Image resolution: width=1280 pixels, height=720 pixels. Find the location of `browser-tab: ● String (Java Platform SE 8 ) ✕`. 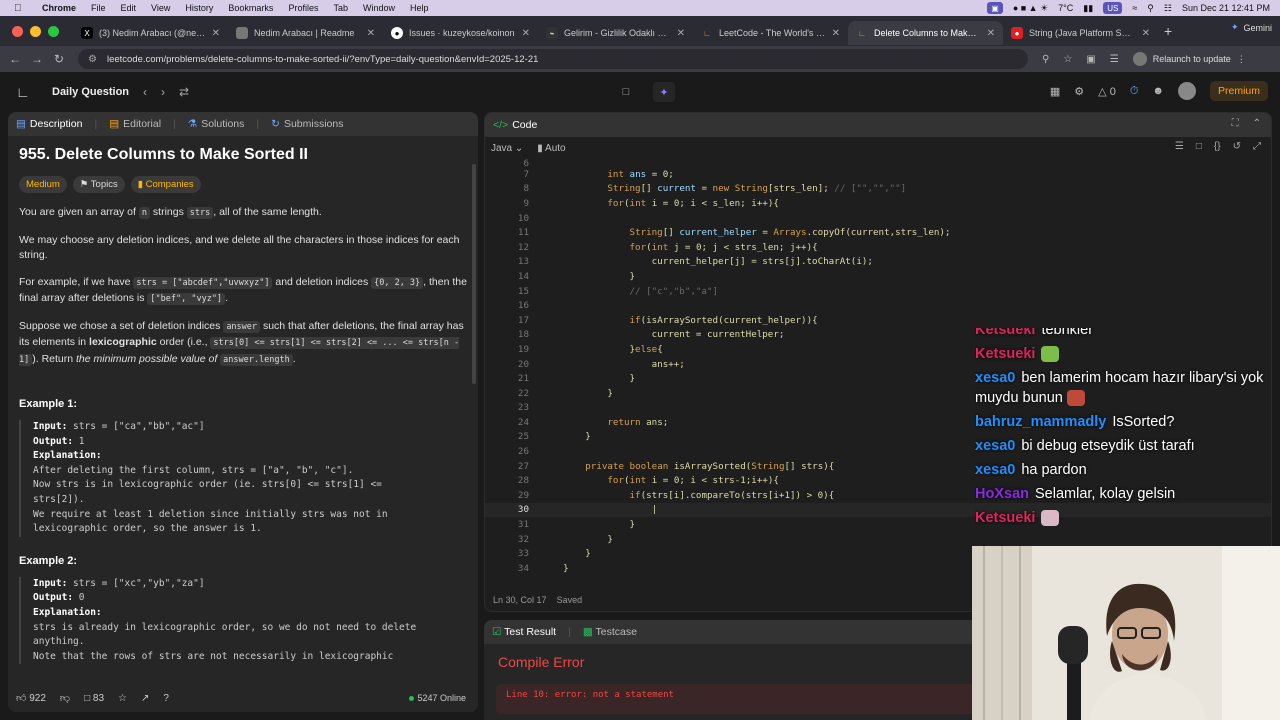

browser-tab: ● String (Java Platform SE 8 ) ✕ is located at coordinates (1080, 33).